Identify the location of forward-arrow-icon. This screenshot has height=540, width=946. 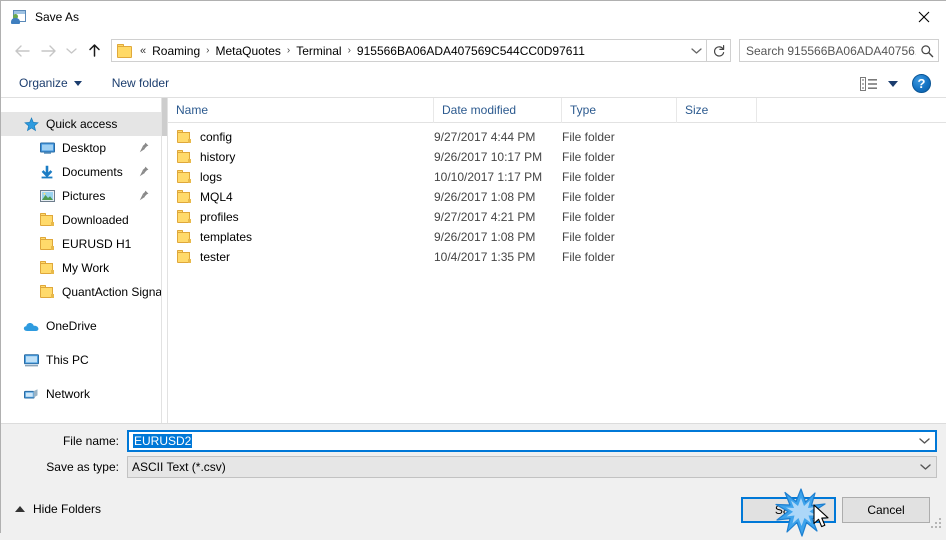
(48, 51).